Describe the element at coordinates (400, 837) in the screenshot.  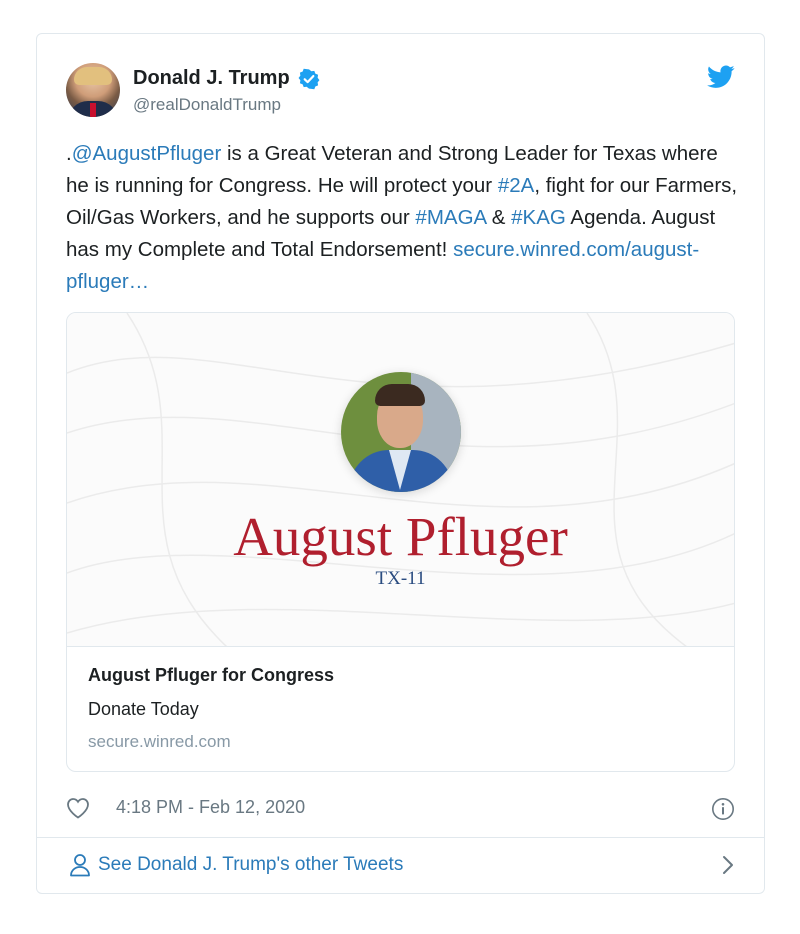
I see `divider` at that location.